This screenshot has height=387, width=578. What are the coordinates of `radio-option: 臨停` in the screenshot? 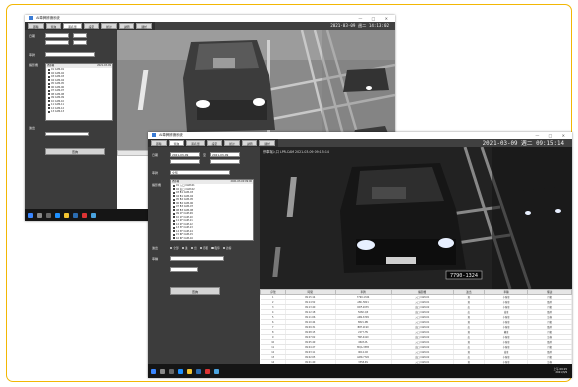 It's located at (215, 248).